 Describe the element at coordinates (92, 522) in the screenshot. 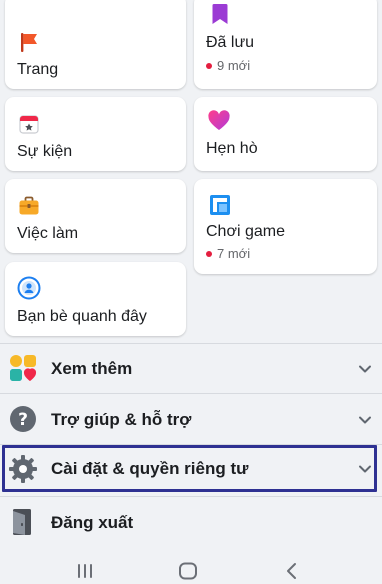

I see `menu-label: Đăng xuất` at that location.